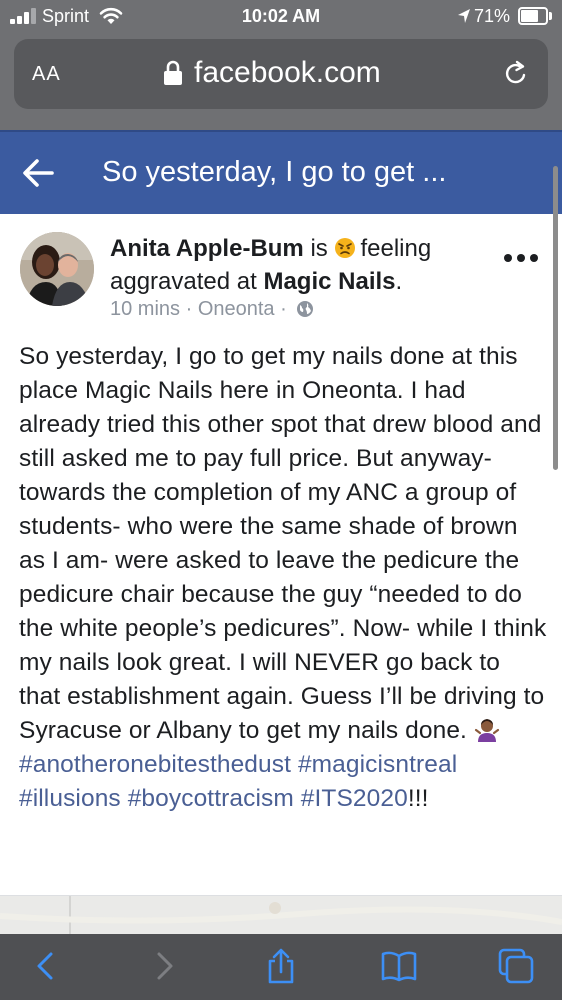  I want to click on carrier-name: Sprint, so click(66, 16).